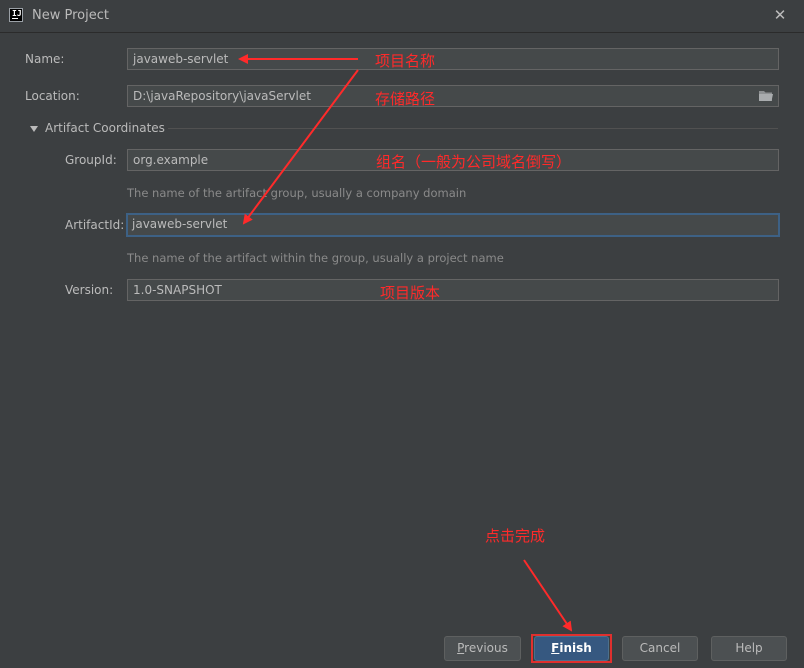  I want to click on previous-button: Previous, so click(482, 648).